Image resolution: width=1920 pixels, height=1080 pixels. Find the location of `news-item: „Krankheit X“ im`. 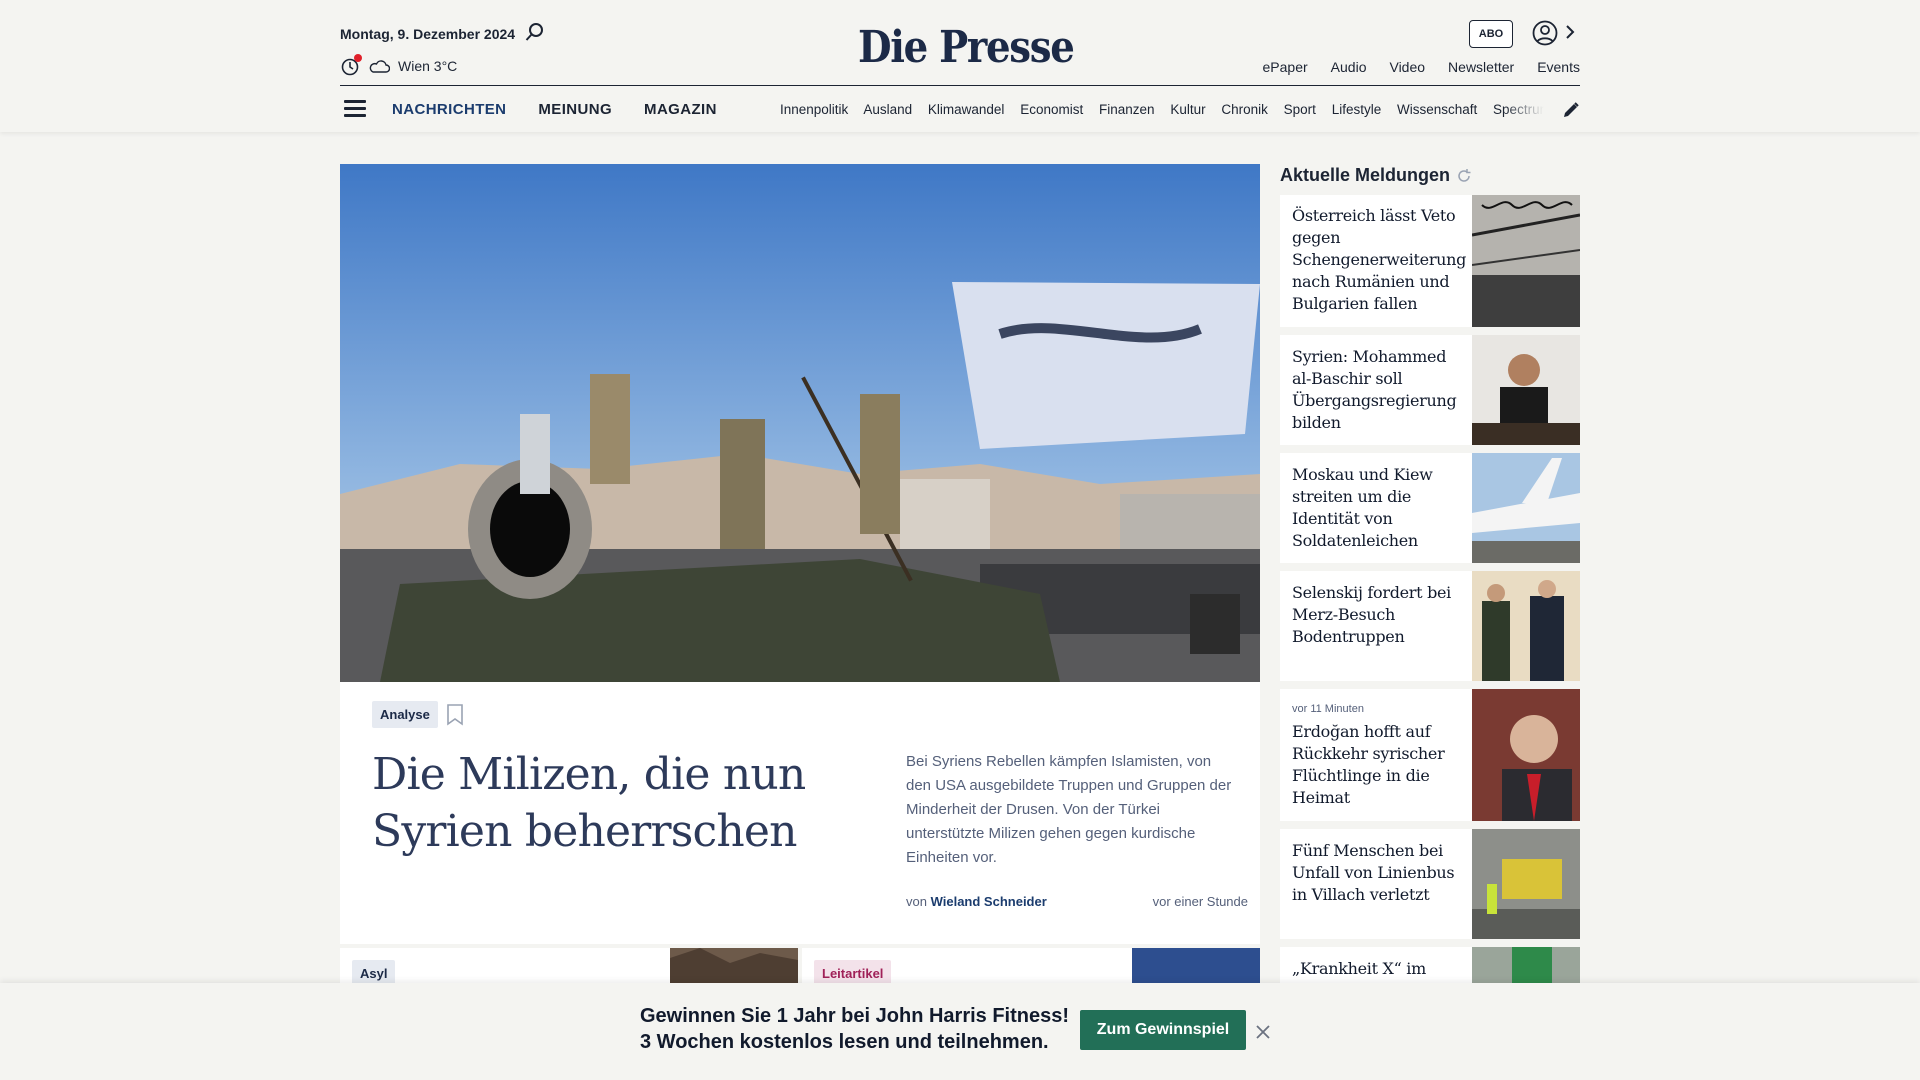

news-item: „Krankheit X“ im is located at coordinates (1430, 967).